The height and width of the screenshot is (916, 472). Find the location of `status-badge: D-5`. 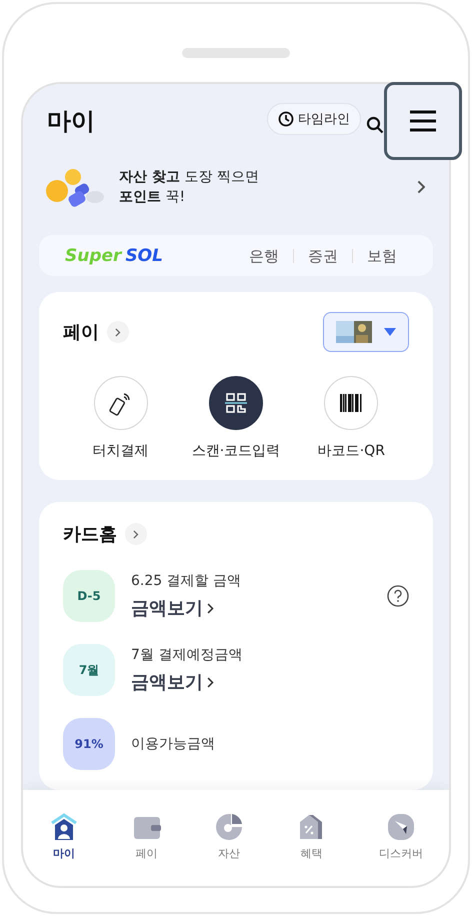

status-badge: D-5 is located at coordinates (89, 596).